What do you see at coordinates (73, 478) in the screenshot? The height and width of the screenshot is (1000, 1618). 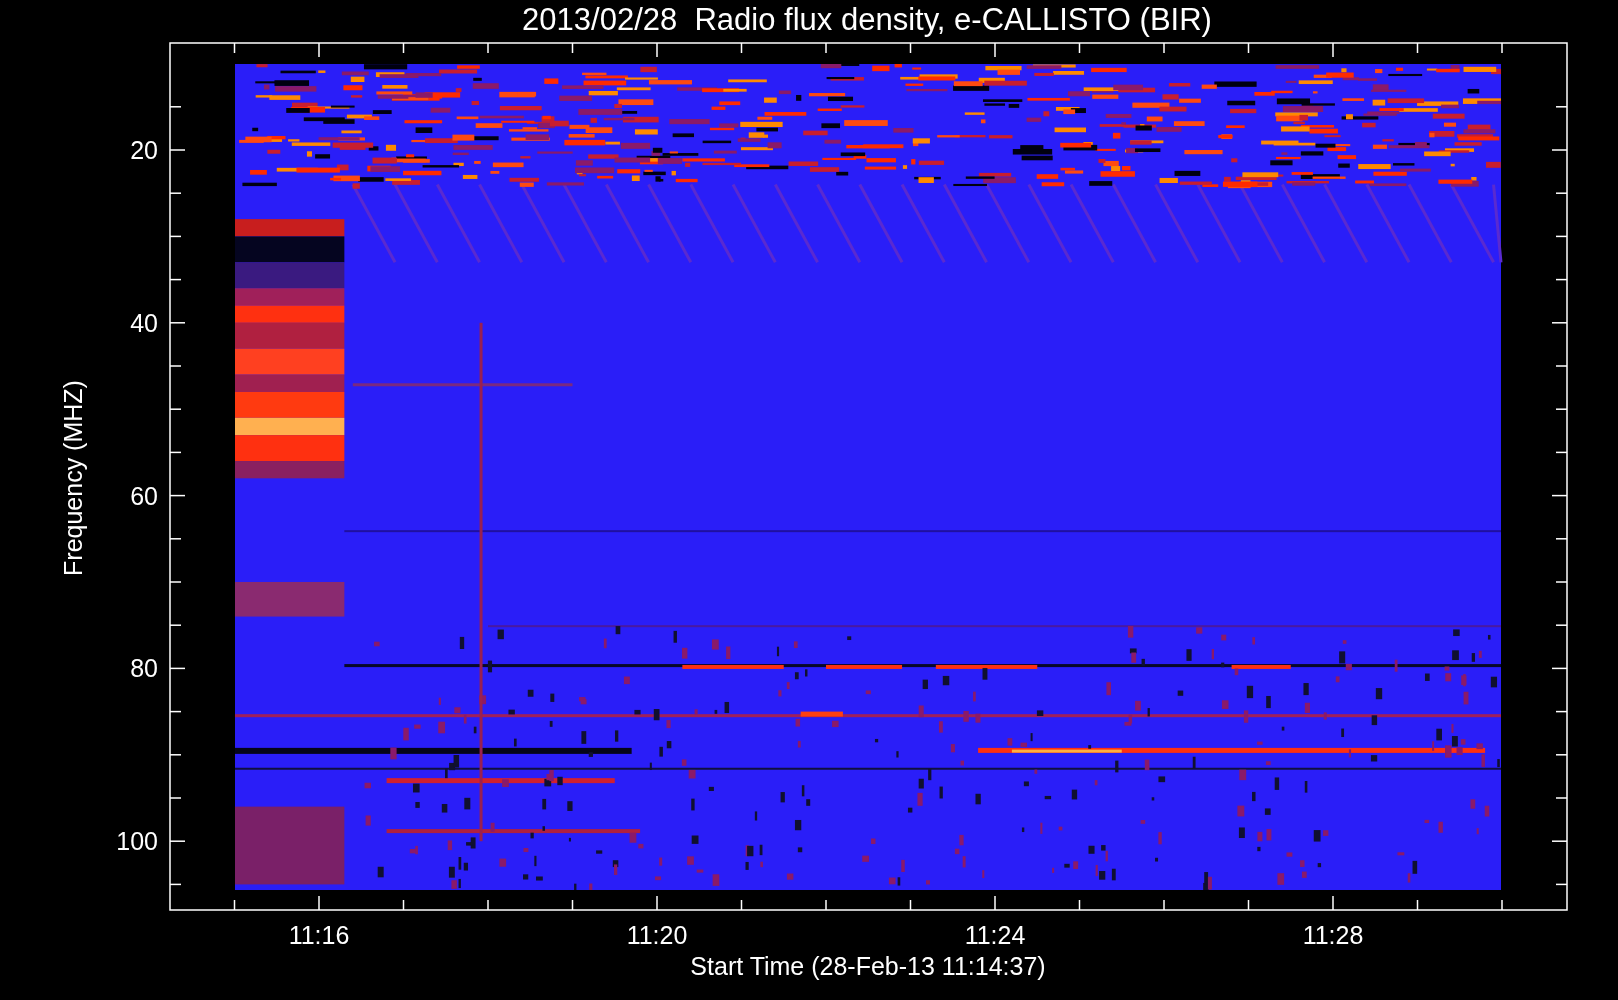 I see `y-axis-label: Frequency (MHZ)` at bounding box center [73, 478].